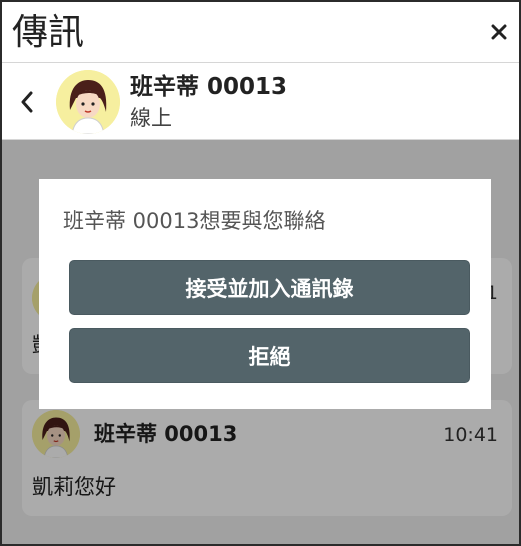  What do you see at coordinates (48, 32) in the screenshot?
I see `window-title: 傳訊` at bounding box center [48, 32].